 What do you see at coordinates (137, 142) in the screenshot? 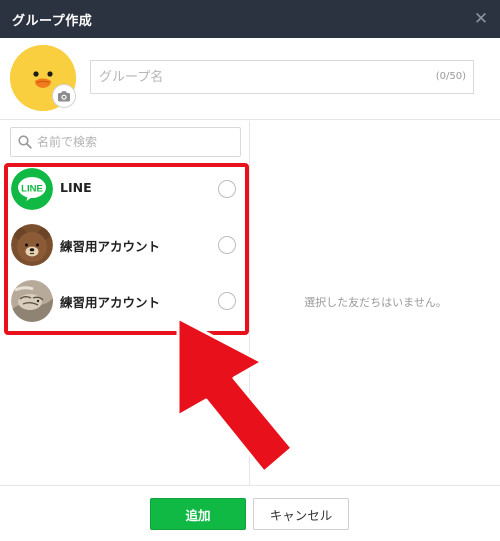
I see `search-input` at bounding box center [137, 142].